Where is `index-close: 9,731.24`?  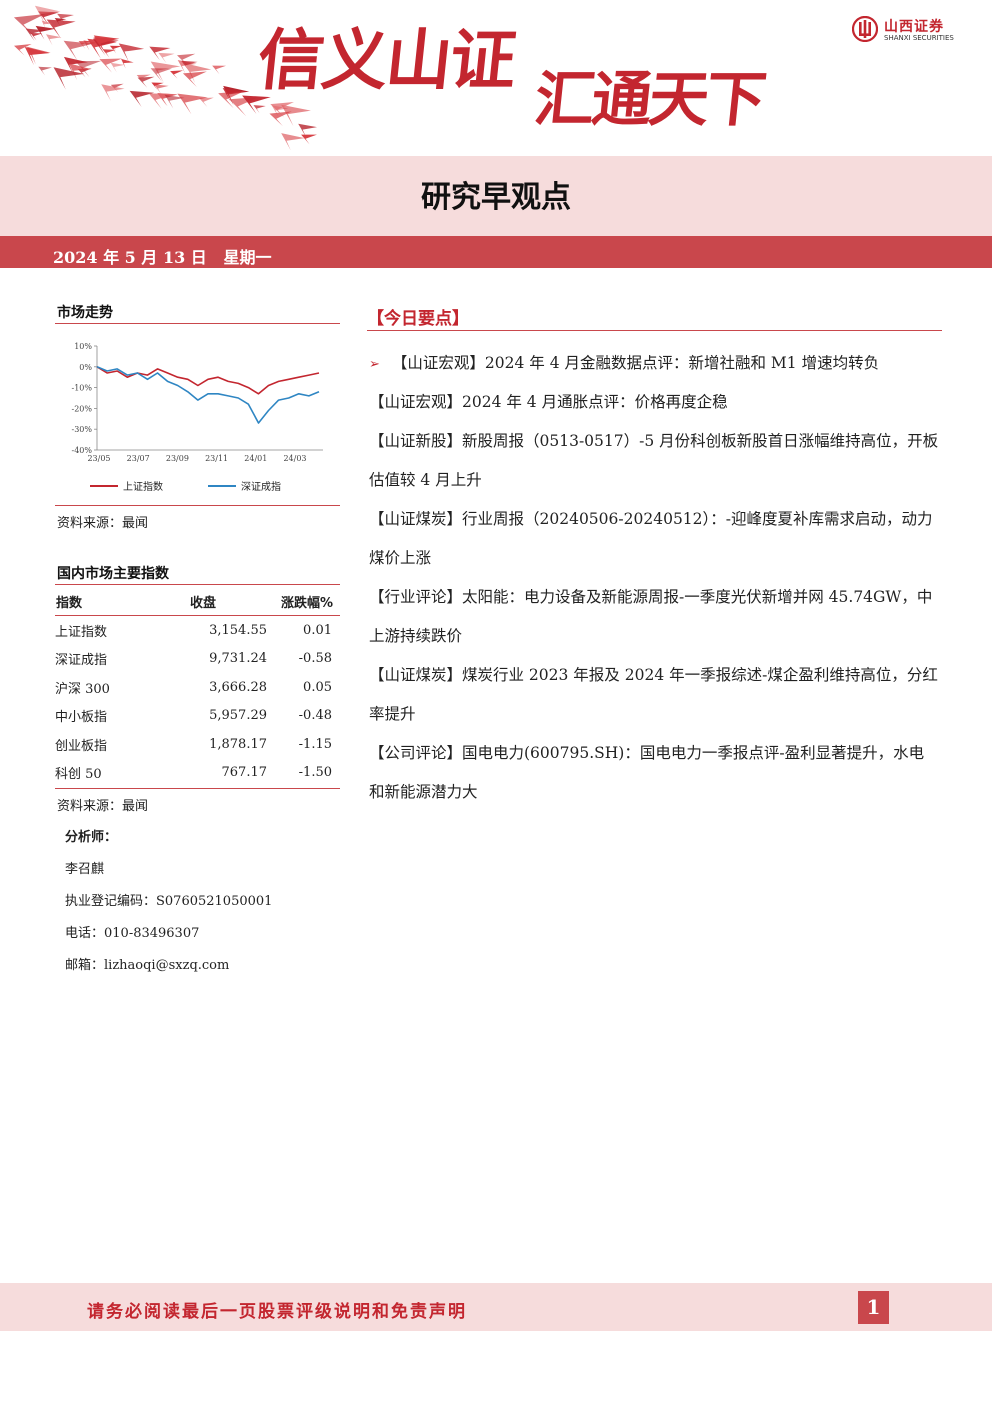 index-close: 9,731.24 is located at coordinates (238, 659).